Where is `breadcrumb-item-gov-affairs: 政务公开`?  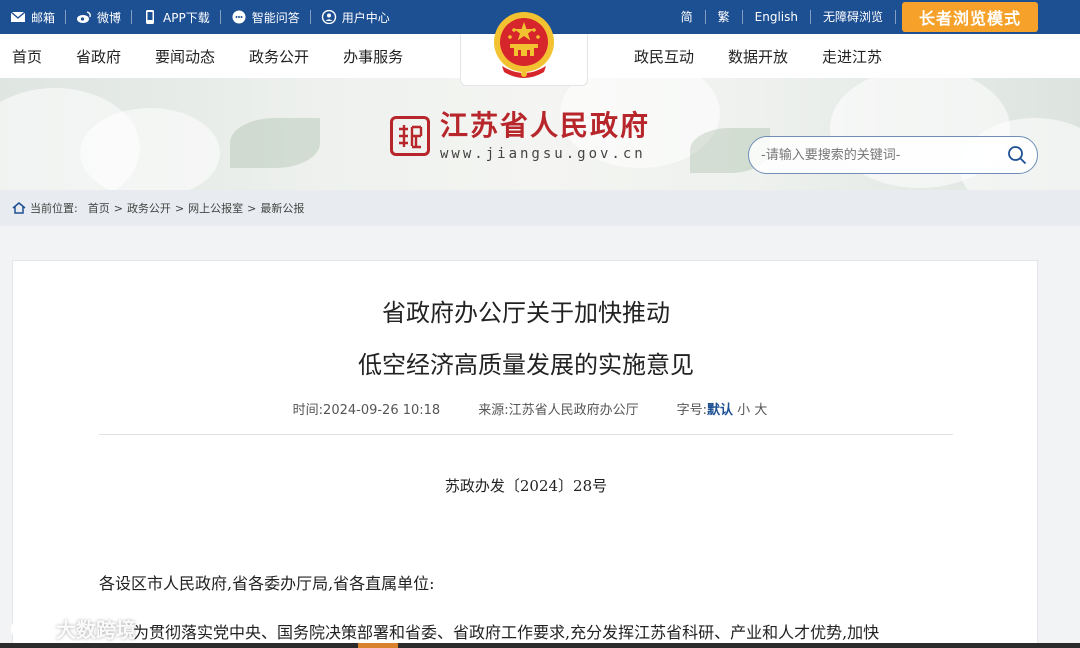 breadcrumb-item-gov-affairs: 政务公开 is located at coordinates (149, 208).